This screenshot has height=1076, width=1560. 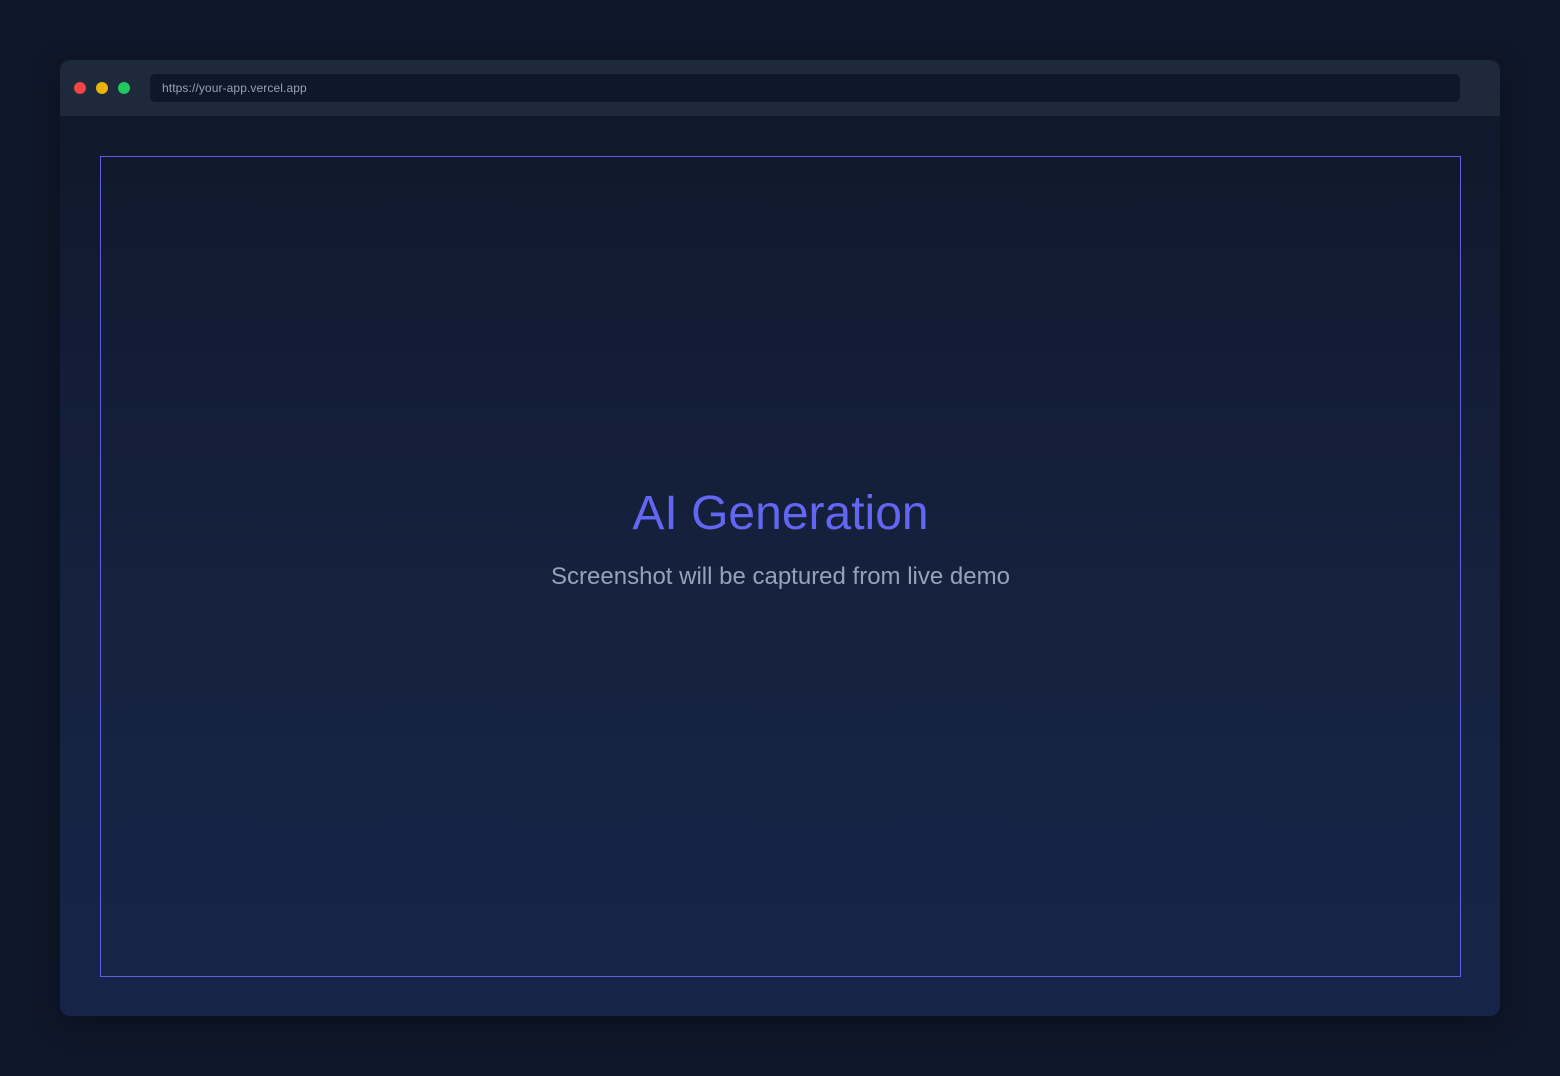 I want to click on traffic-light-minimize-icon, so click(x=102, y=88).